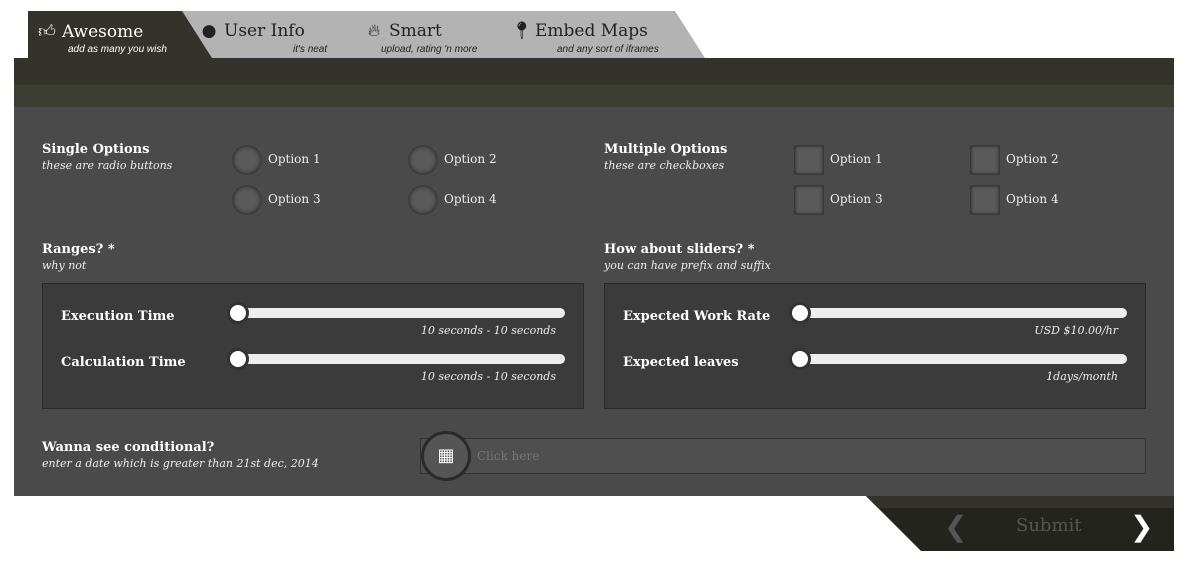  What do you see at coordinates (128, 447) in the screenshot?
I see `conditional-label: Wanna see conditional?` at bounding box center [128, 447].